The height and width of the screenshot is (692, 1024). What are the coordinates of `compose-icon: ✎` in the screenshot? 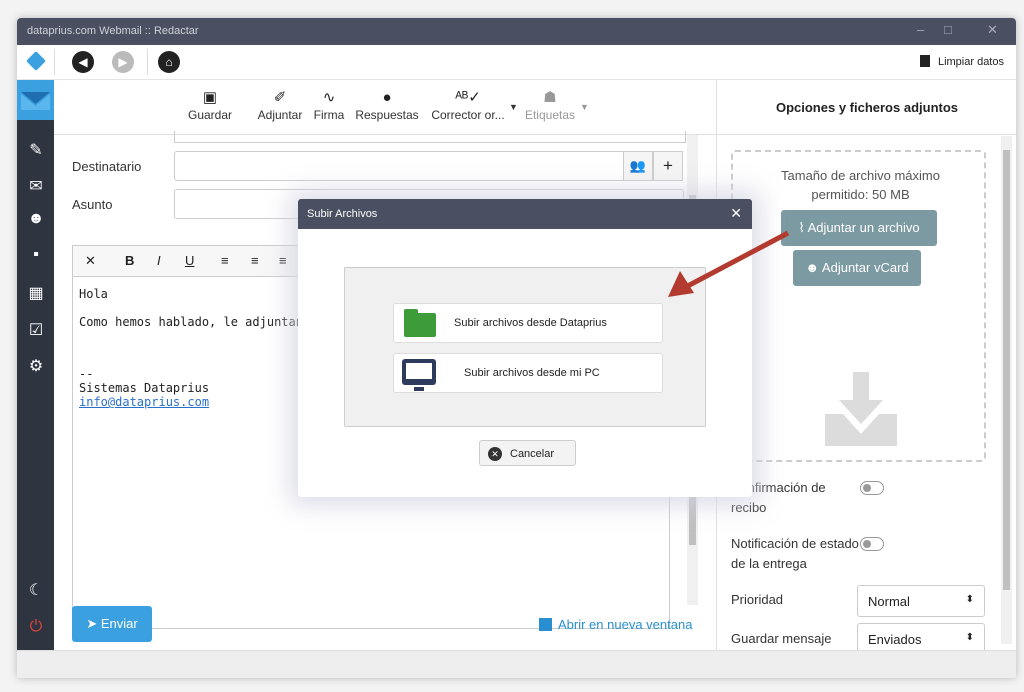 It's located at (36, 149).